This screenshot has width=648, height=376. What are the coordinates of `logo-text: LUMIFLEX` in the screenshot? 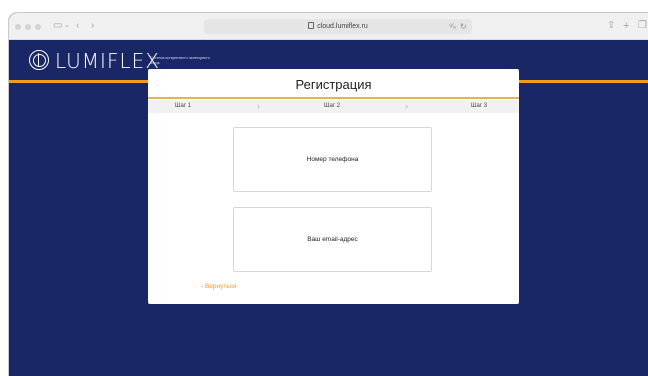 It's located at (107, 61).